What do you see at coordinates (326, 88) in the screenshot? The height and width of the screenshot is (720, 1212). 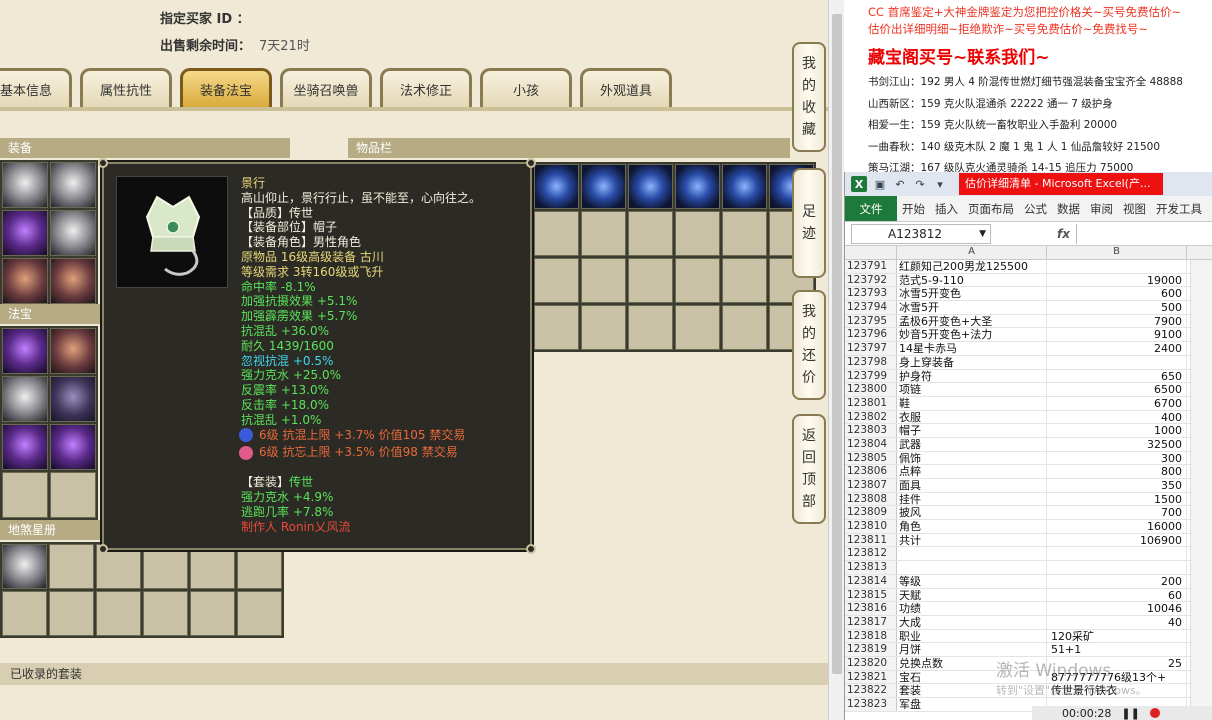 I see `tab-mounts-pets: 坐骑召唤兽` at bounding box center [326, 88].